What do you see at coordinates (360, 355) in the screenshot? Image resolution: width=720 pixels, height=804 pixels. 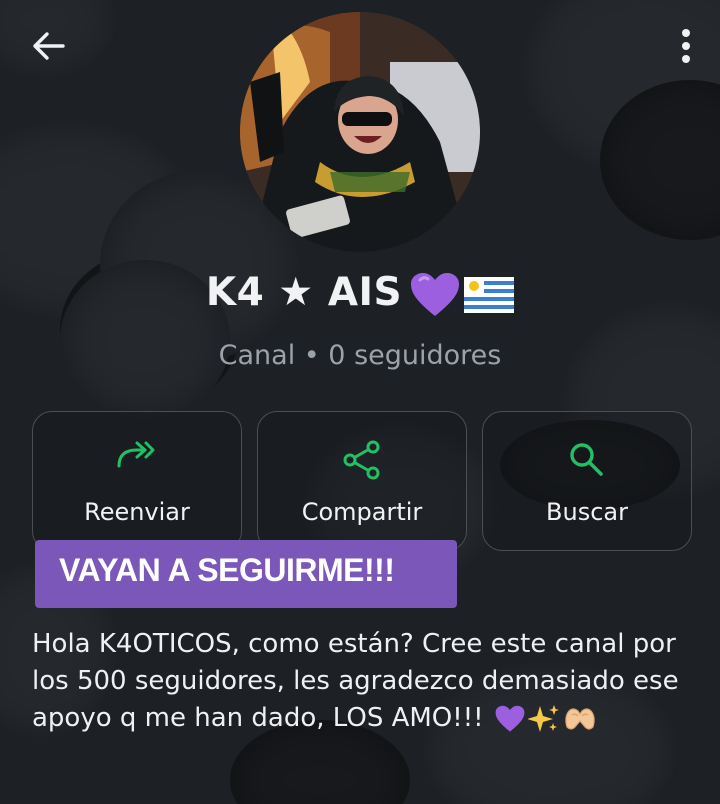 I see `channel-subtitle: Canal • 0 seguidores` at bounding box center [360, 355].